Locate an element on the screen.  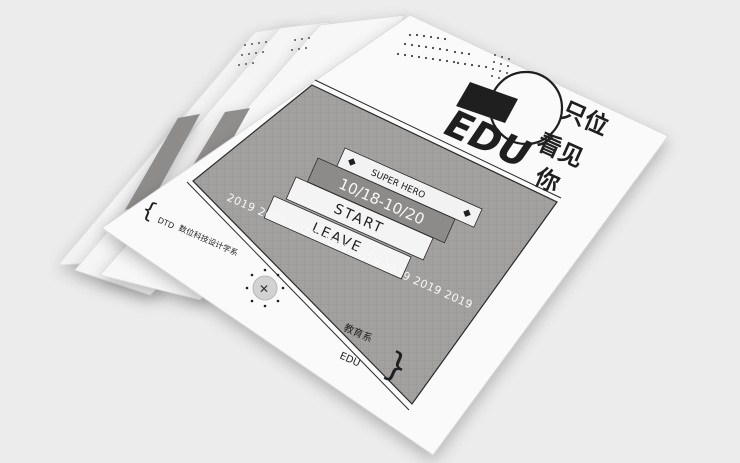
seal-icon: ✕ is located at coordinates (264, 289).